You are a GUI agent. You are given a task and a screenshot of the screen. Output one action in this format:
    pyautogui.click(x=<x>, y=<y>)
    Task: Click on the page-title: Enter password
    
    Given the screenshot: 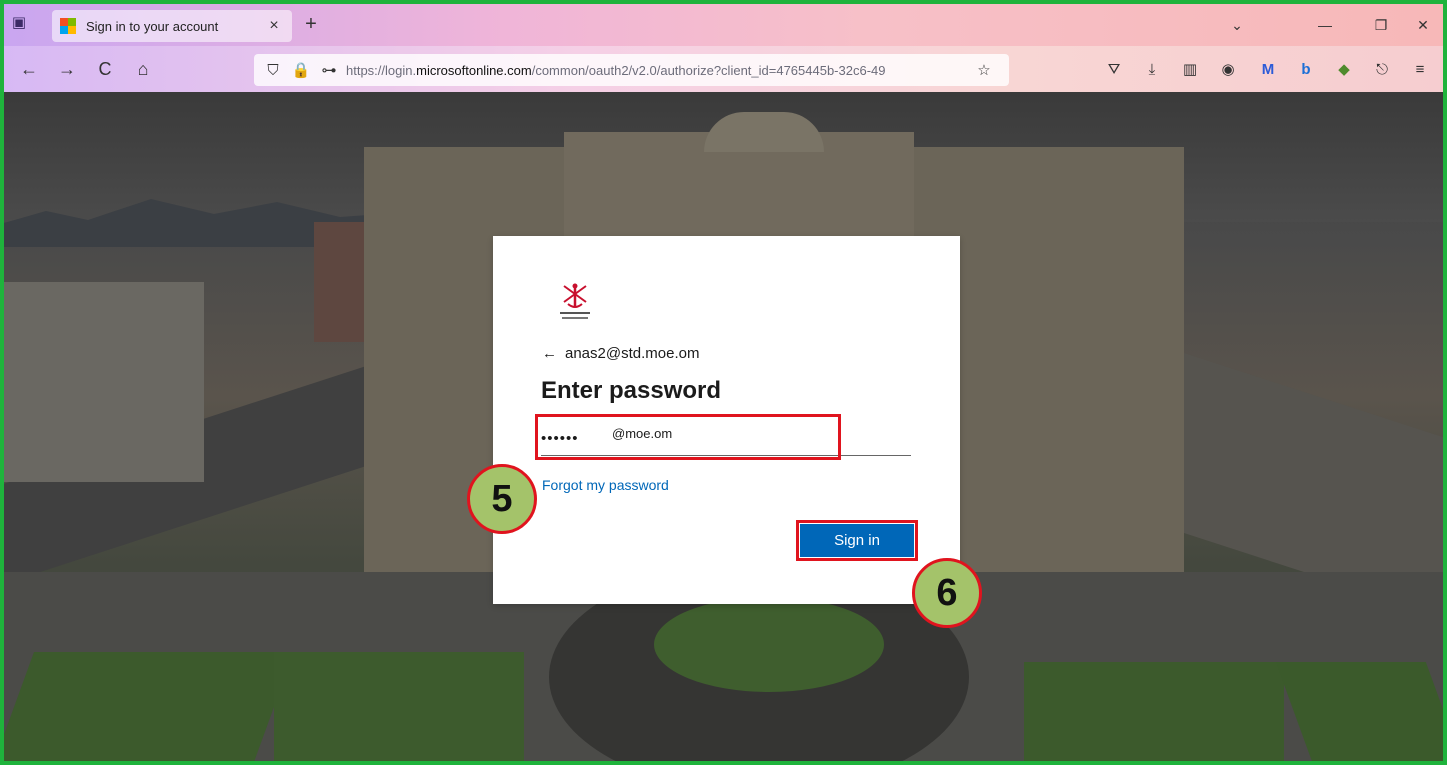 What is the action you would take?
    pyautogui.click(x=631, y=390)
    